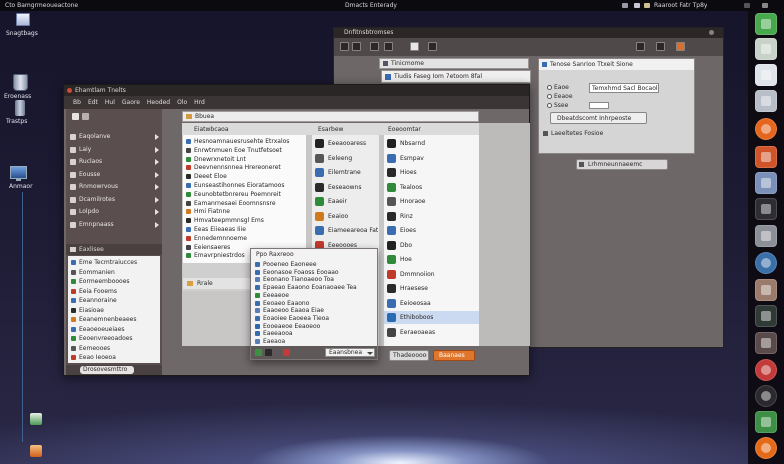 The width and height of the screenshot is (784, 464). I want to click on menu-item: Hul, so click(110, 102).